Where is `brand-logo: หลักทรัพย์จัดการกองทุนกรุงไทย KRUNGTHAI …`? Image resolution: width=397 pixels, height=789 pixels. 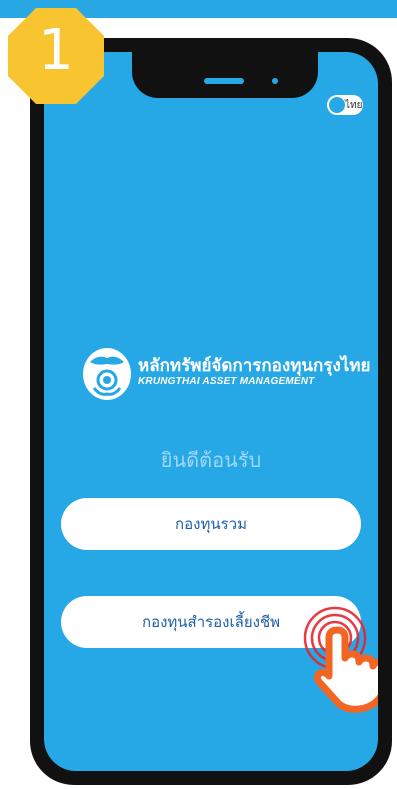
brand-logo: หลักทรัพย์จัดการกองทุนกรุงไทย KRUNGTHAI … is located at coordinates (229, 374).